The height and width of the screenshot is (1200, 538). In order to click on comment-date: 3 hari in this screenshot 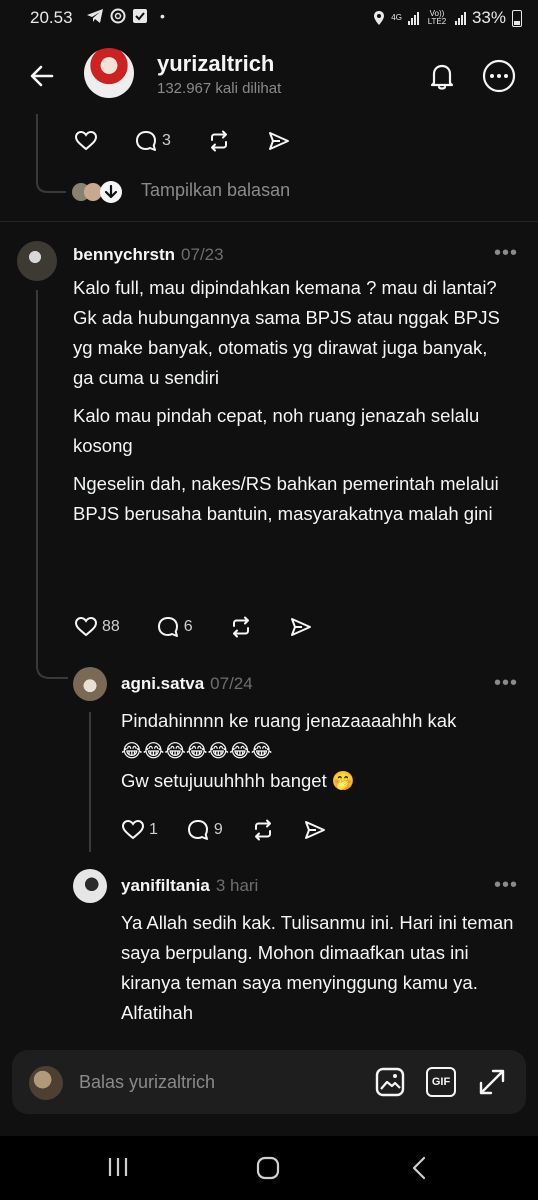, I will do `click(237, 885)`.